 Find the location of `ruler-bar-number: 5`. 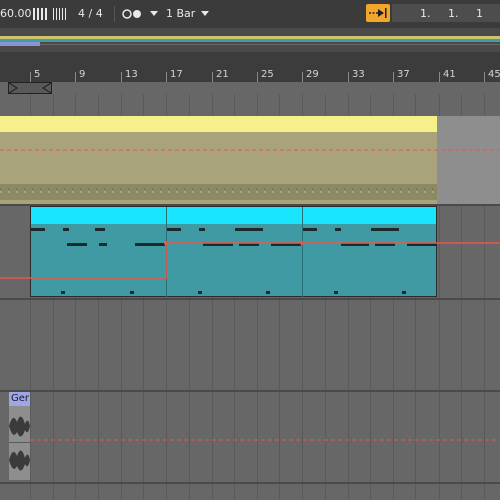

ruler-bar-number: 5 is located at coordinates (37, 74).